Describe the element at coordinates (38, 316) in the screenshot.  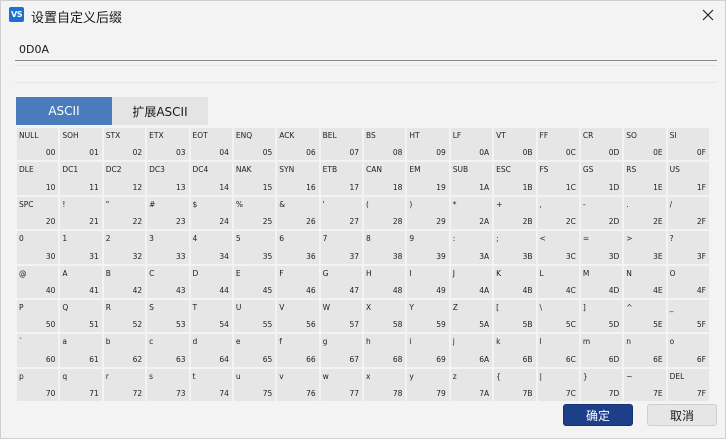
I see `ascii-cell: P 50` at that location.